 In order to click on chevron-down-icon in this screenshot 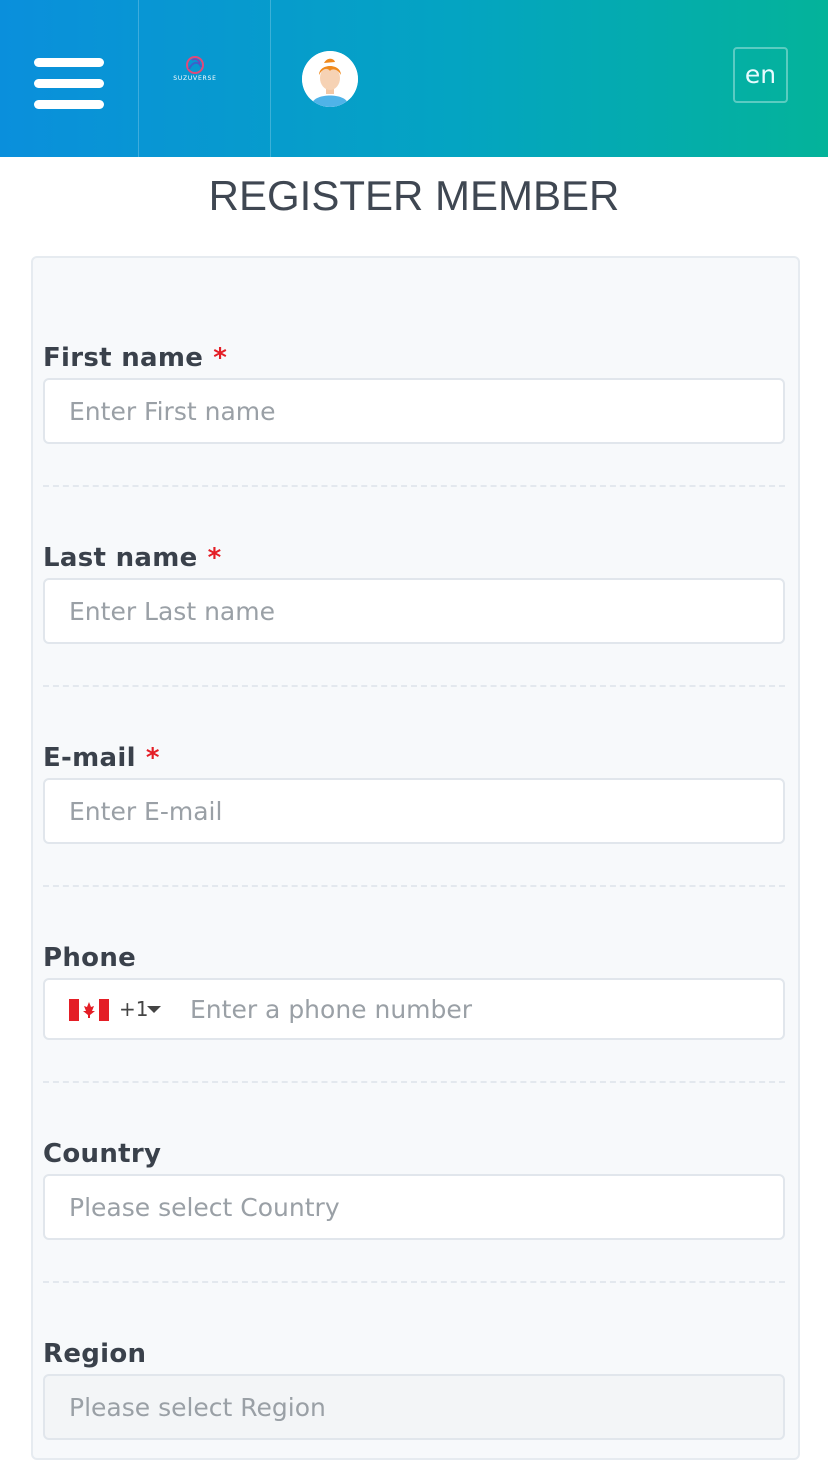, I will do `click(154, 1009)`.